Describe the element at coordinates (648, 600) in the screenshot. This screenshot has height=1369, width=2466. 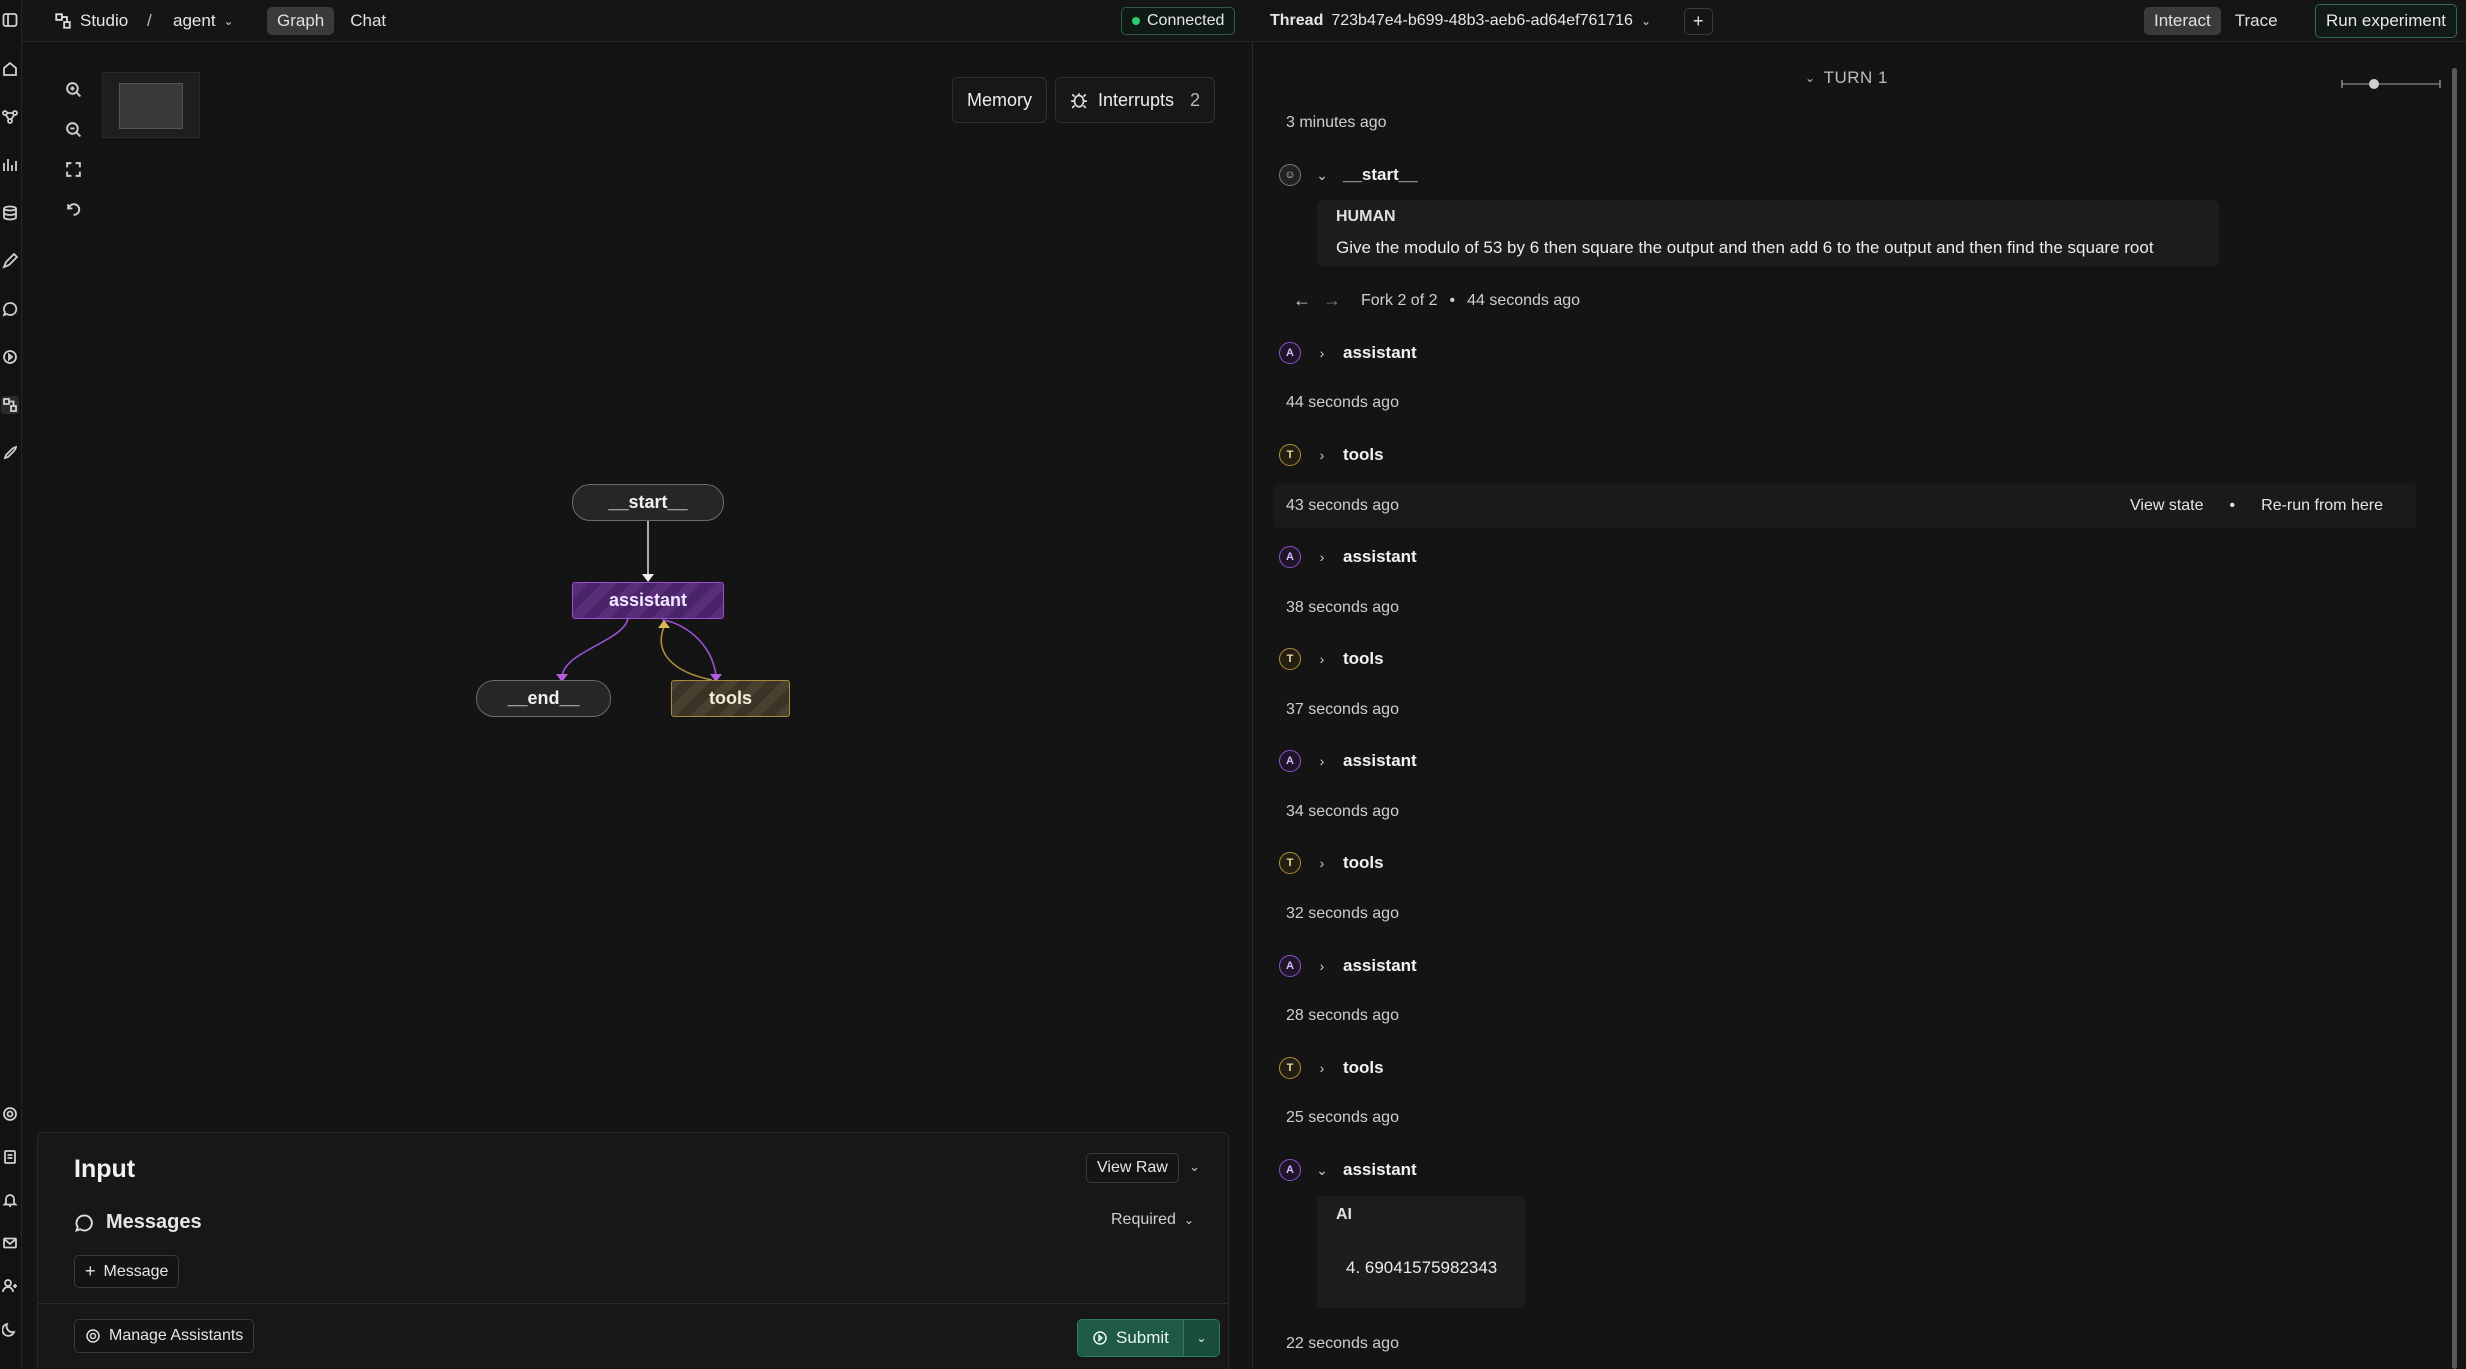
I see `node-assistant: assistant` at that location.